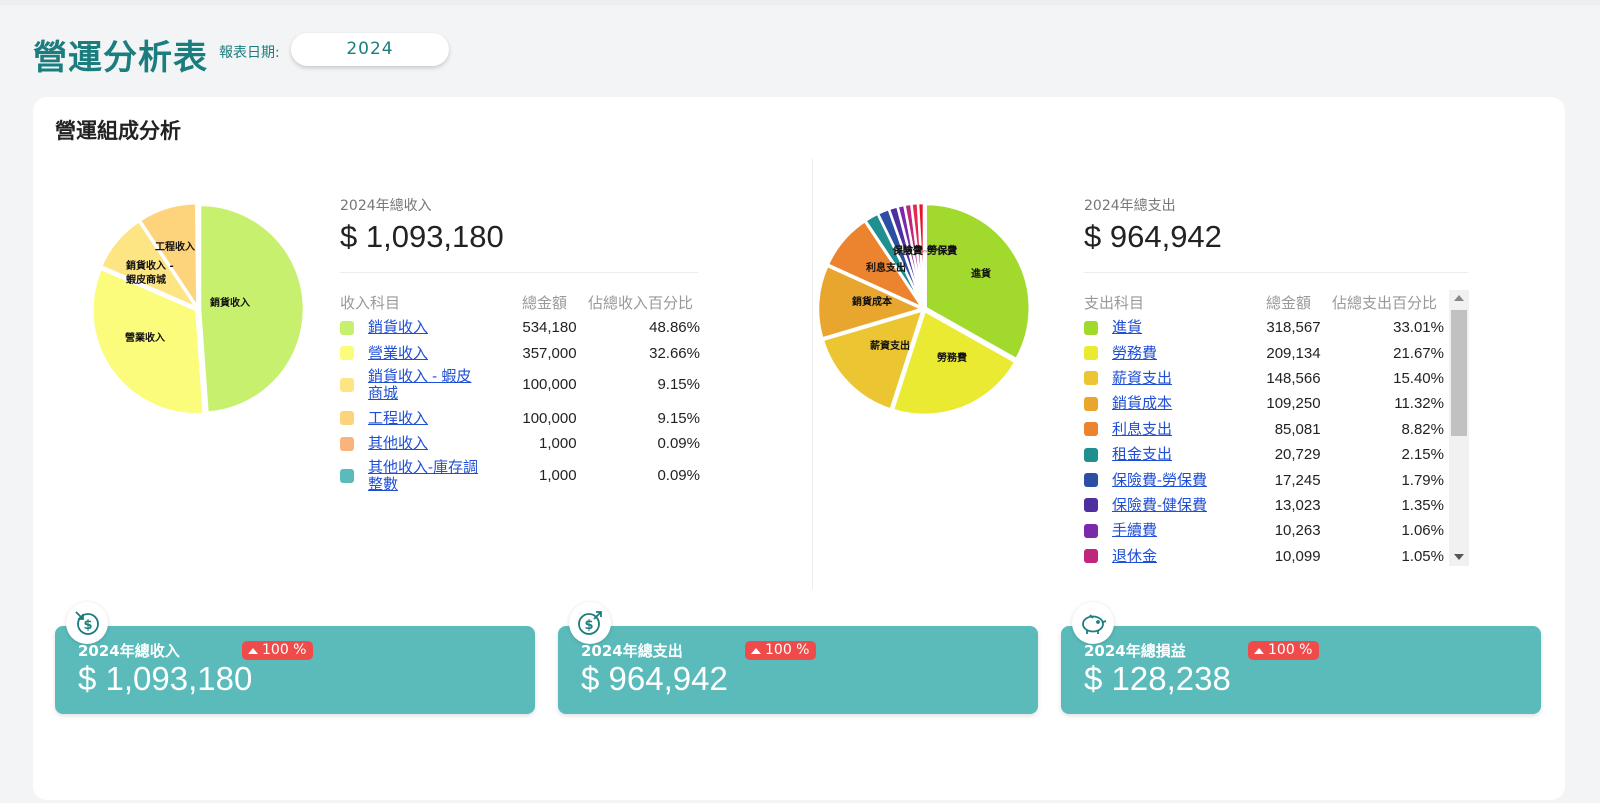  What do you see at coordinates (1459, 557) in the screenshot?
I see `scroll-down-icon` at bounding box center [1459, 557].